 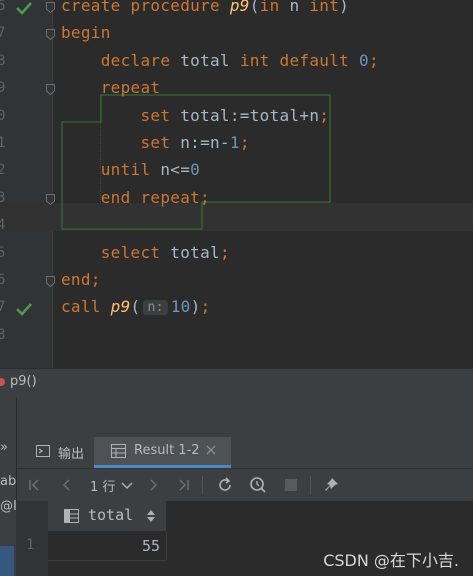 I want to click on refresh-icon, so click(x=225, y=485).